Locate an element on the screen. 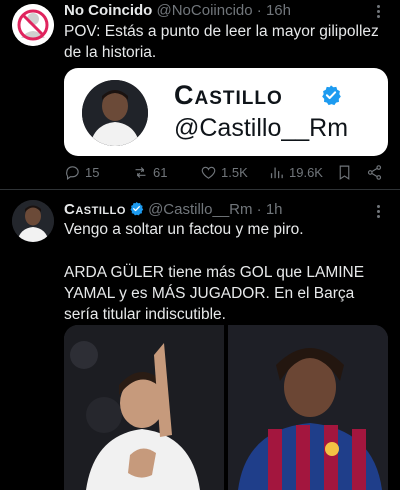 This screenshot has height=490, width=400. media-image-left is located at coordinates (144, 407).